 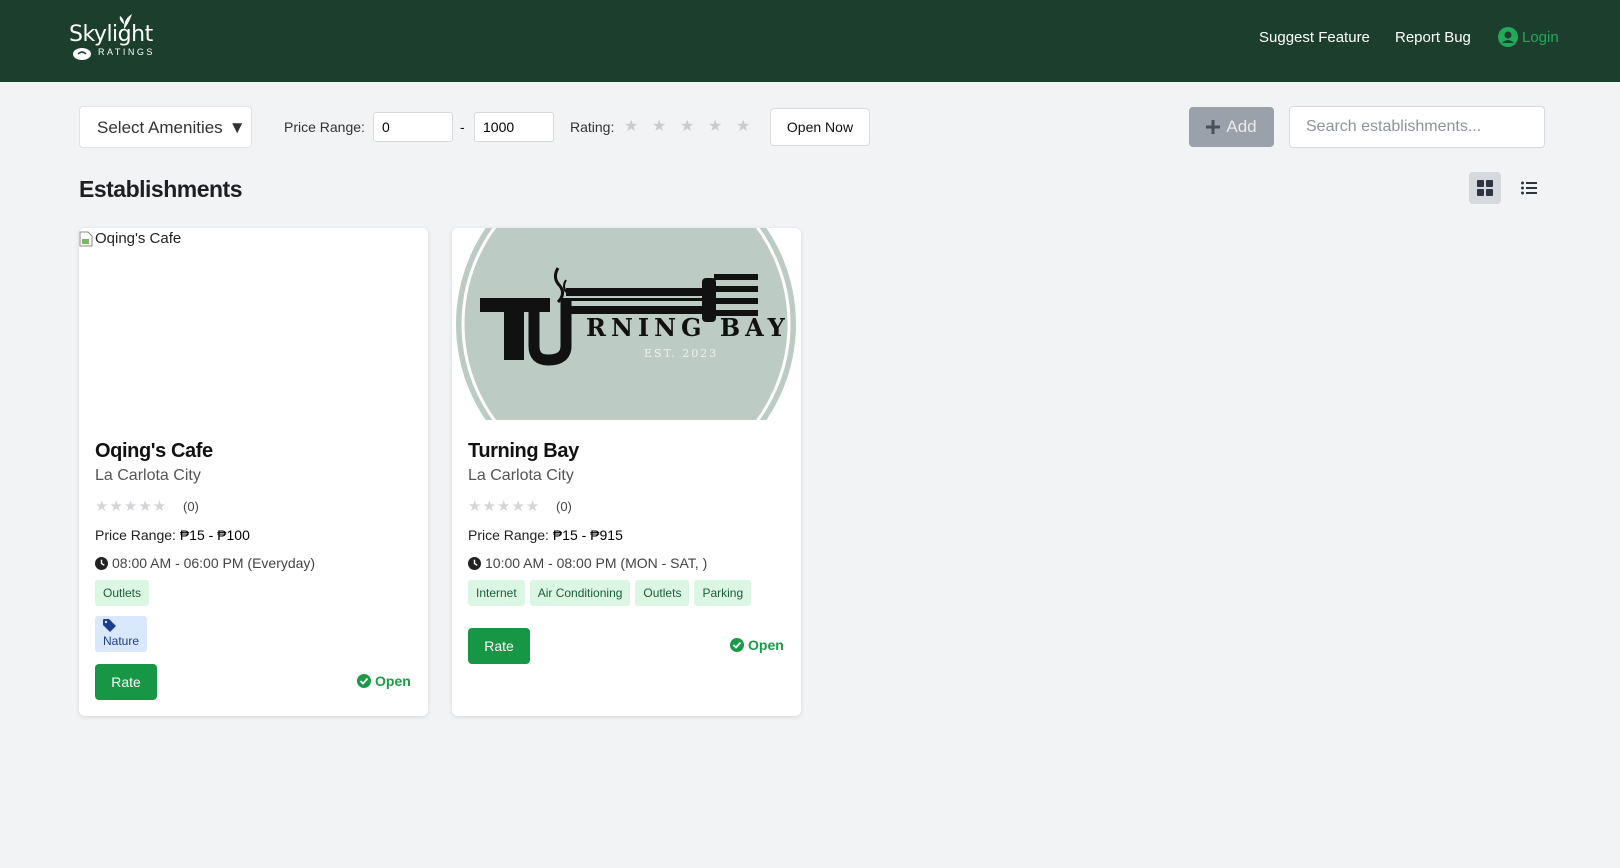 What do you see at coordinates (161, 189) in the screenshot?
I see `page-title: Establishments` at bounding box center [161, 189].